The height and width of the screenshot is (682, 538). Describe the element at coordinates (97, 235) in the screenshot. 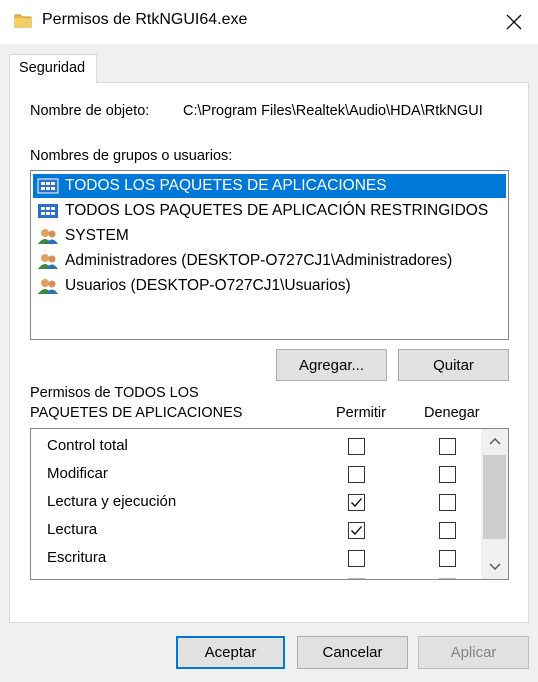

I see `group-item-label: SYSTEM` at that location.